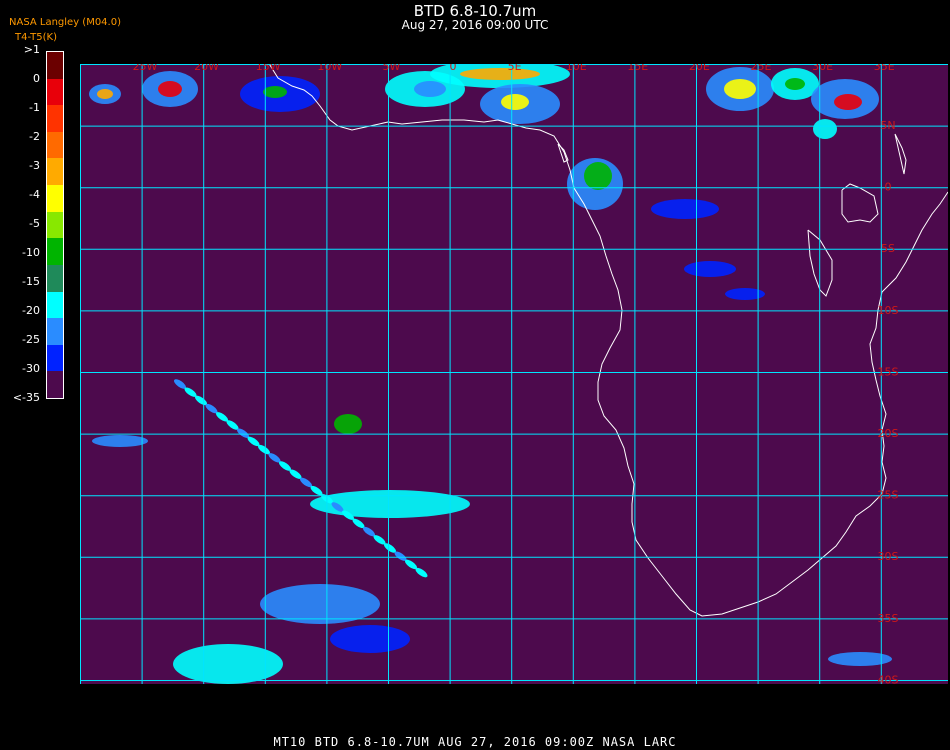 This screenshot has width=950, height=750. I want to click on latitude-label: 5N, so click(887, 125).